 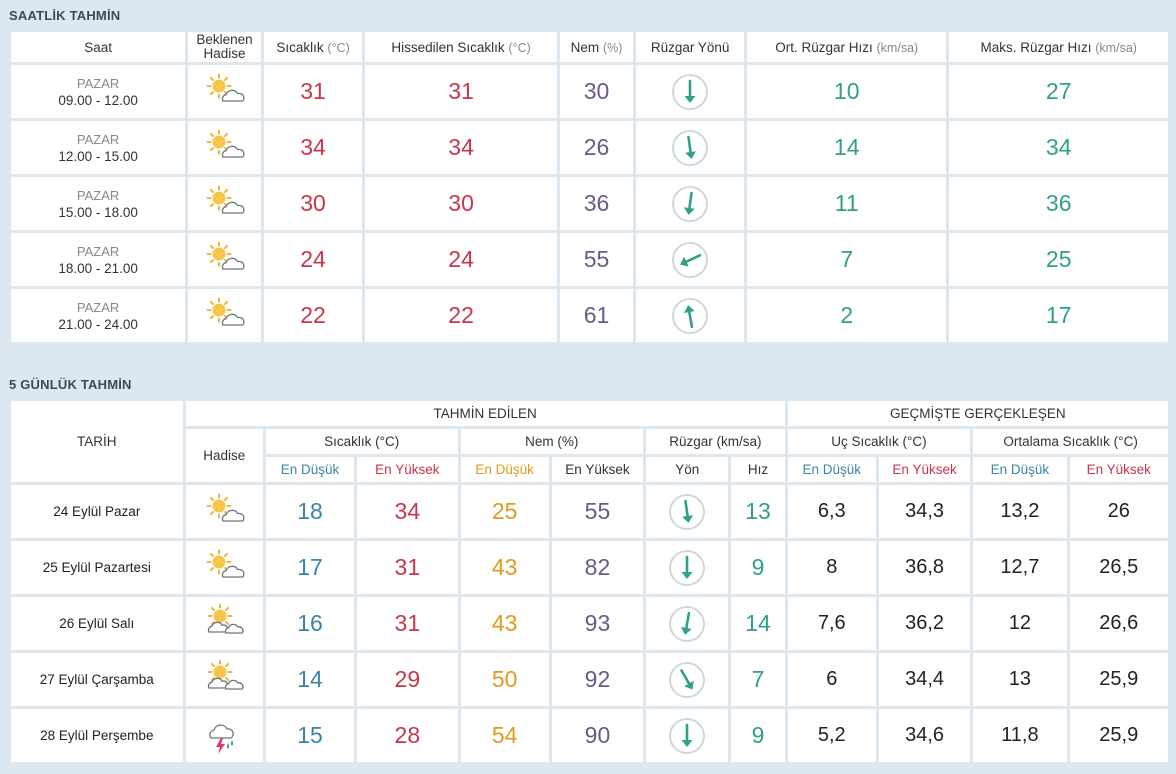 What do you see at coordinates (596, 259) in the screenshot?
I see `humidity-value: 55` at bounding box center [596, 259].